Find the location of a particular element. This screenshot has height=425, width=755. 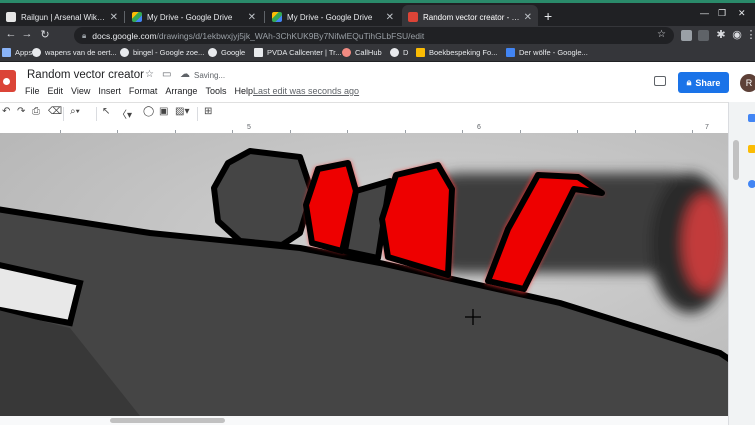

bookmark-item: D is located at coordinates (399, 52).